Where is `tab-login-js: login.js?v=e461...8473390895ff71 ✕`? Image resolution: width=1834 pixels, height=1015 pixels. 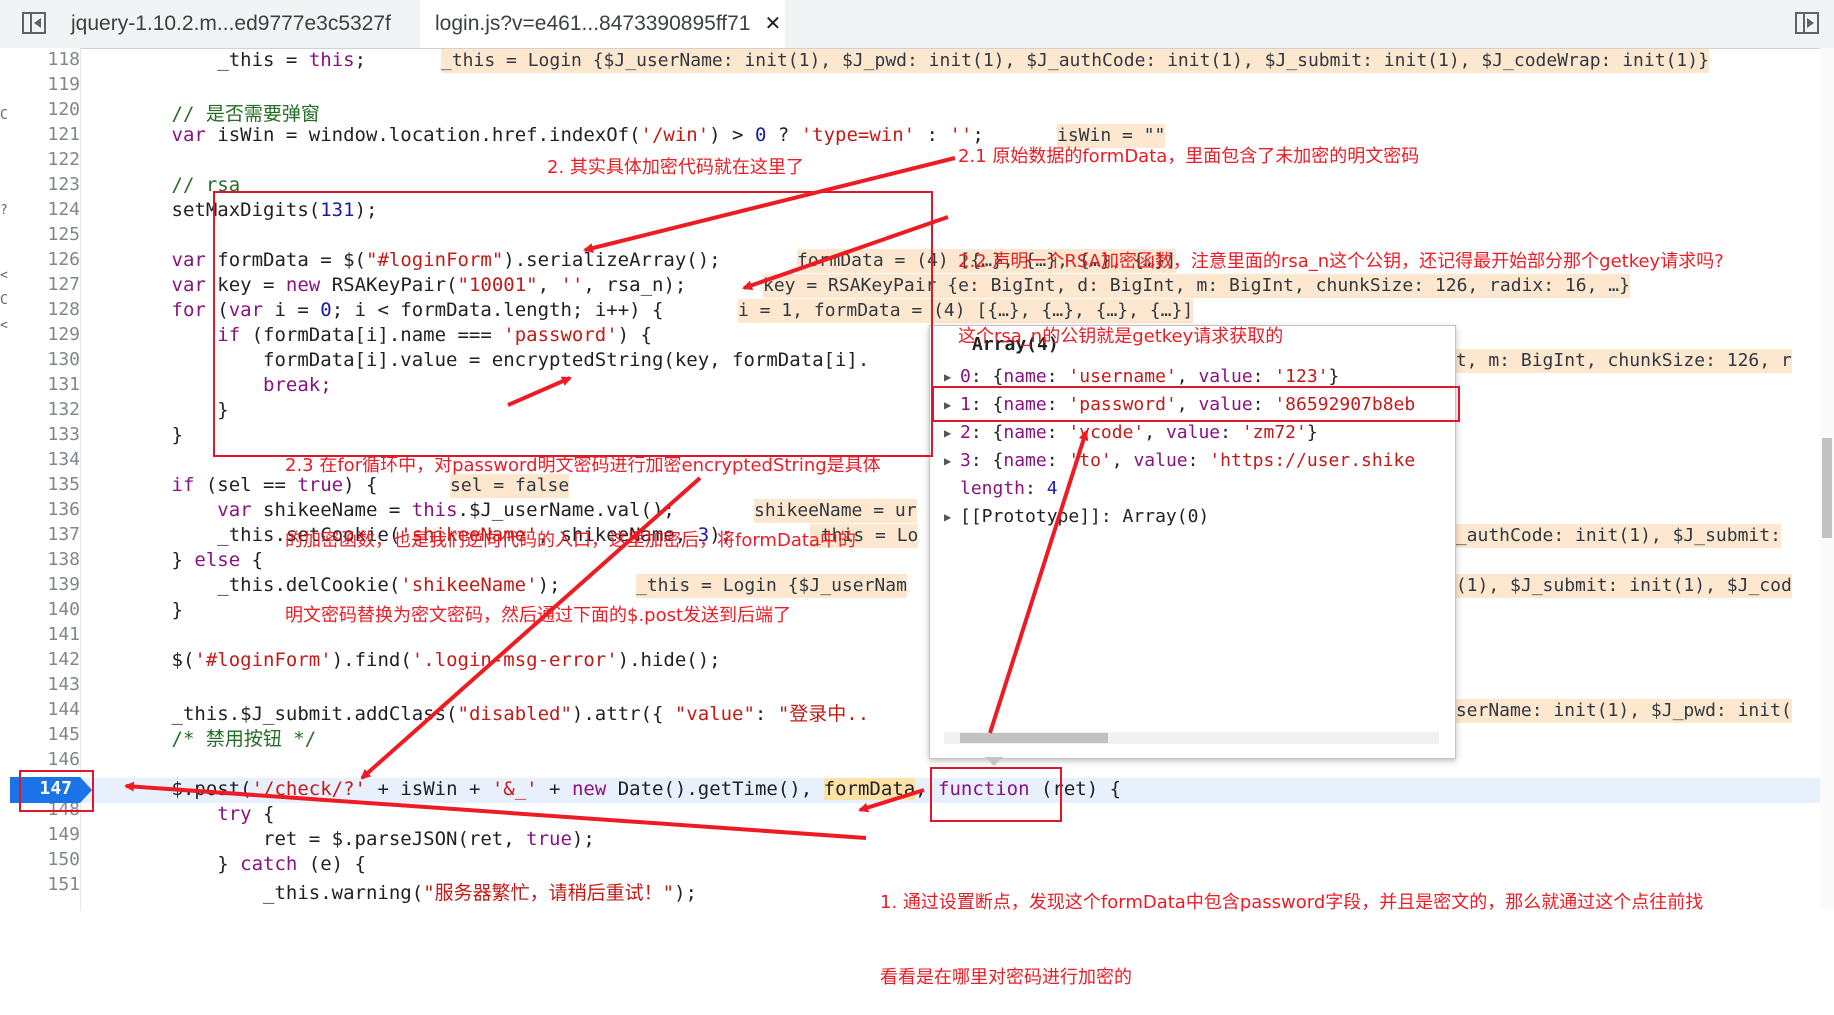
tab-login-js: login.js?v=e461...8473390895ff71 ✕ is located at coordinates (602, 24).